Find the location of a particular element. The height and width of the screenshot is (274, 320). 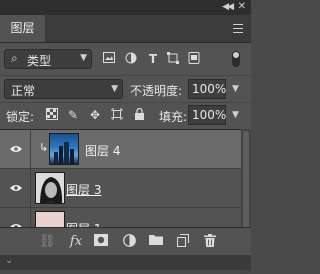

new-group-icon is located at coordinates (156, 242).